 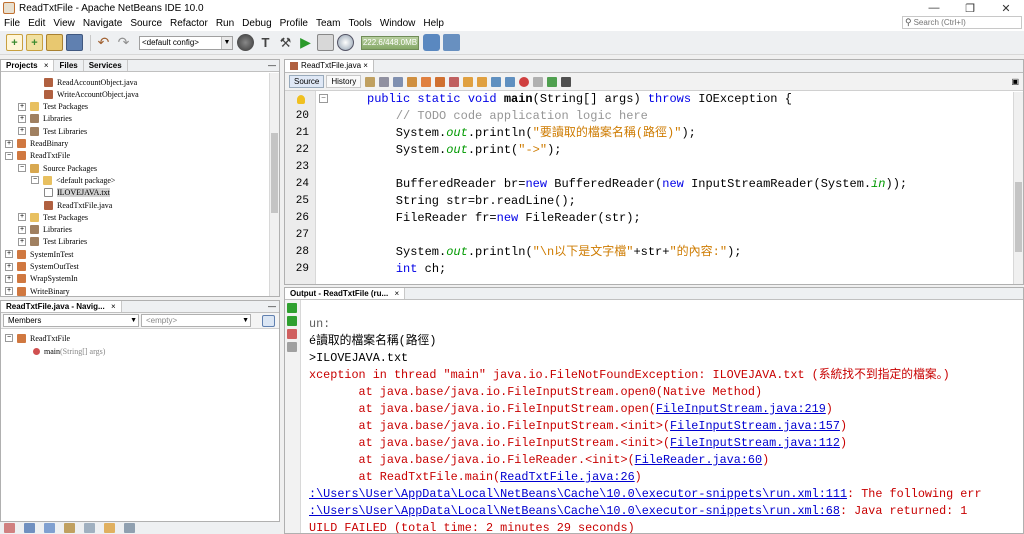 What do you see at coordinates (1015, 81) in the screenshot?
I see `editor-expand-icon: ▣` at bounding box center [1015, 81].